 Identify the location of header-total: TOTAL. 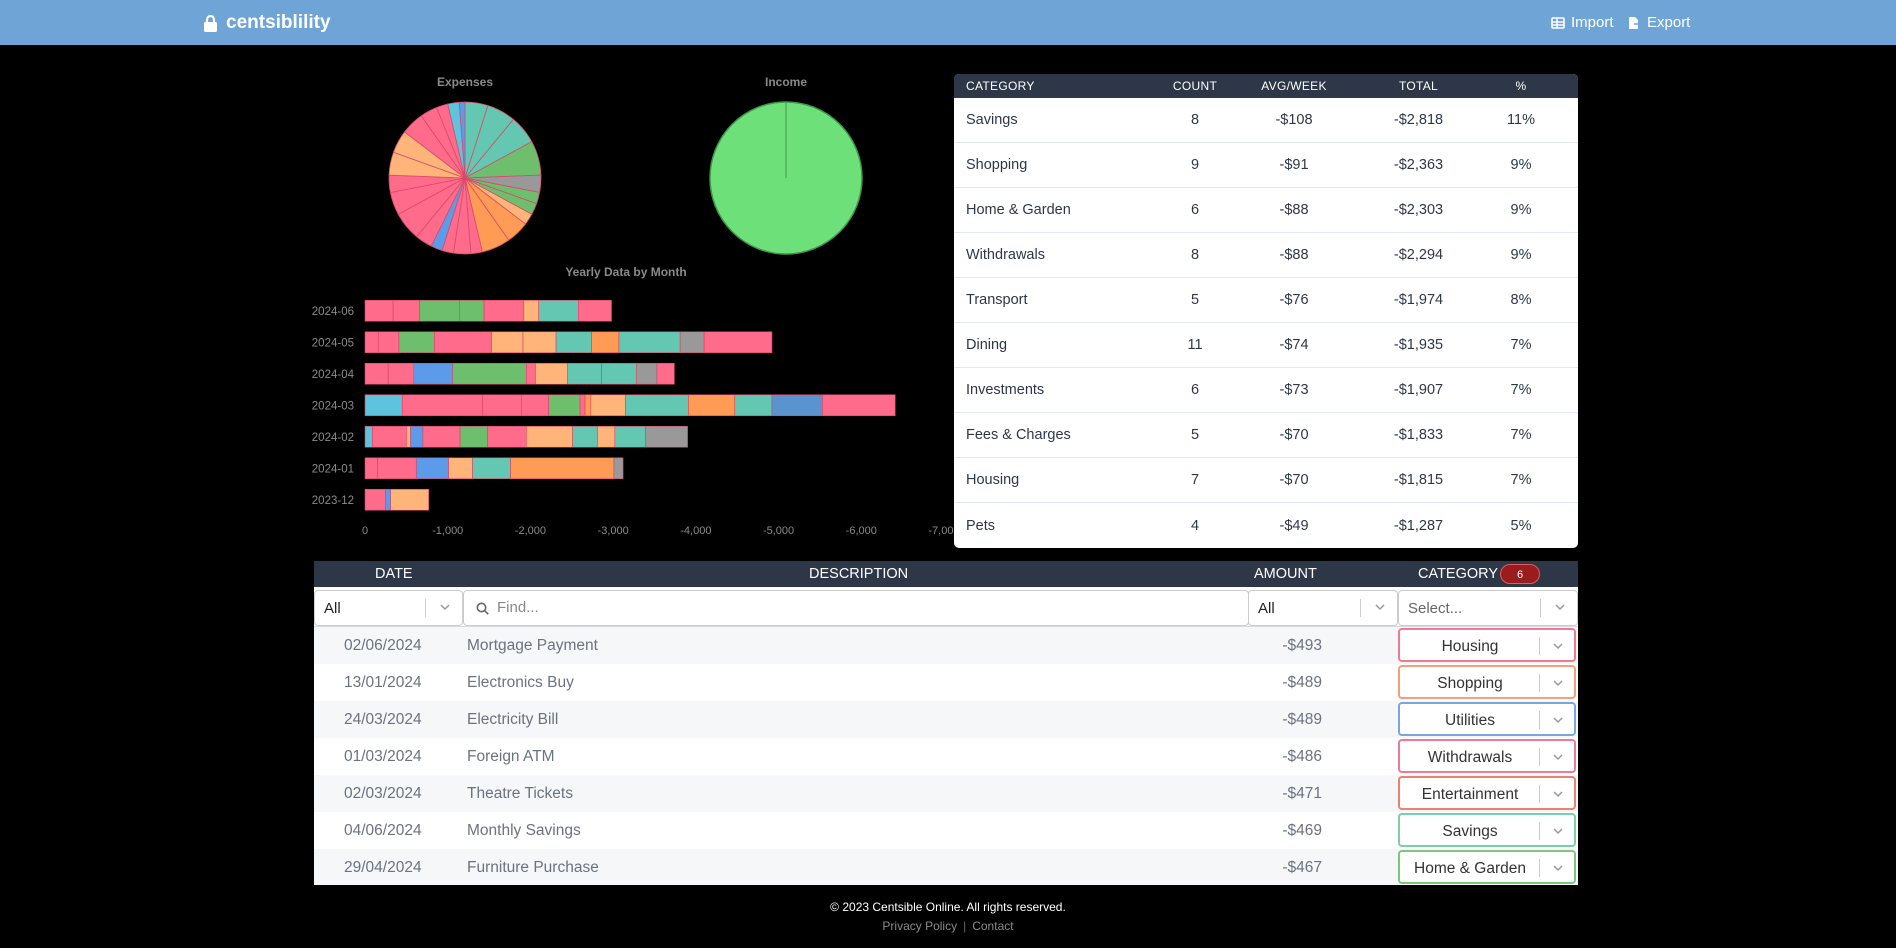
(1418, 86).